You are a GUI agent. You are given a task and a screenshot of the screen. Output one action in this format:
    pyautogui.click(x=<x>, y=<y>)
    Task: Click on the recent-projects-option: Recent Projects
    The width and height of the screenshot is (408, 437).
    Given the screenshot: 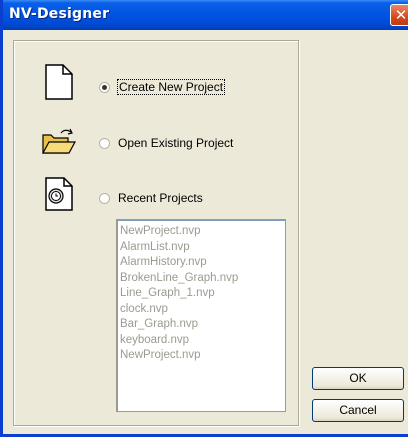 What is the action you would take?
    pyautogui.click(x=151, y=198)
    